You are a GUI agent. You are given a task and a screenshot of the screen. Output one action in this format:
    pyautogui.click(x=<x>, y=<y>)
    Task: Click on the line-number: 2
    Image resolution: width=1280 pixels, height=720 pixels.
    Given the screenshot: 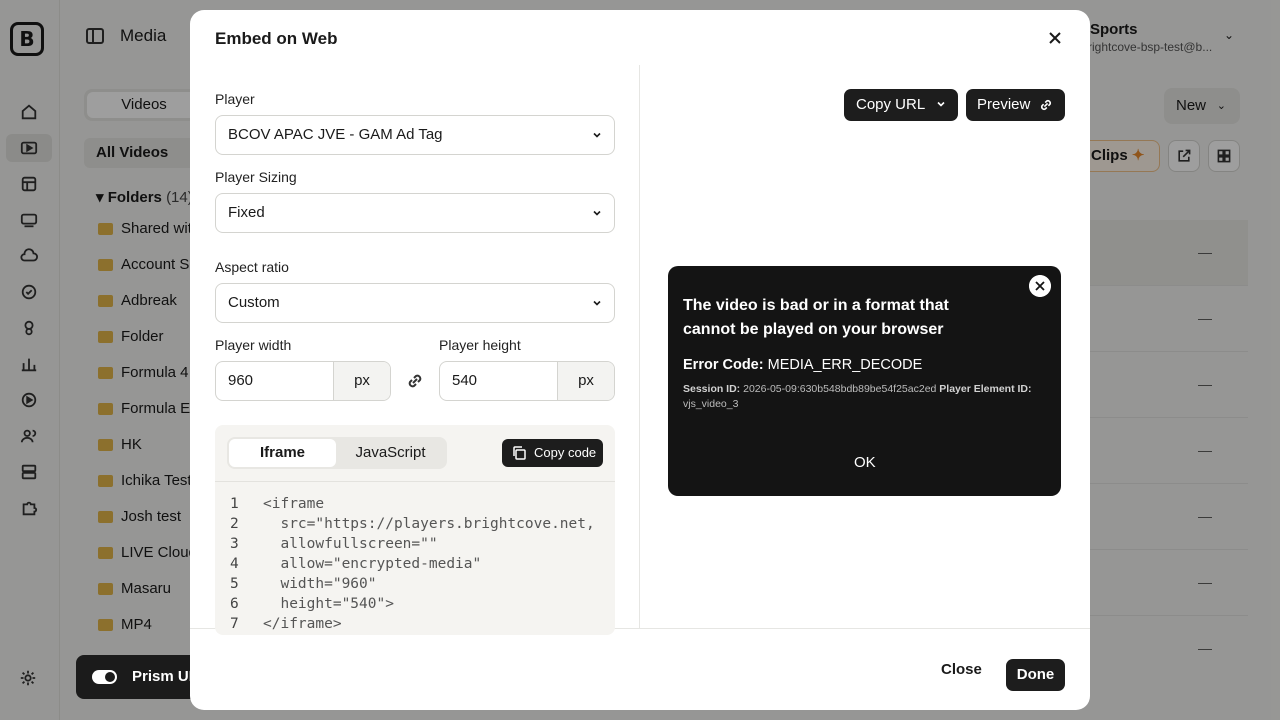 What is the action you would take?
    pyautogui.click(x=234, y=524)
    